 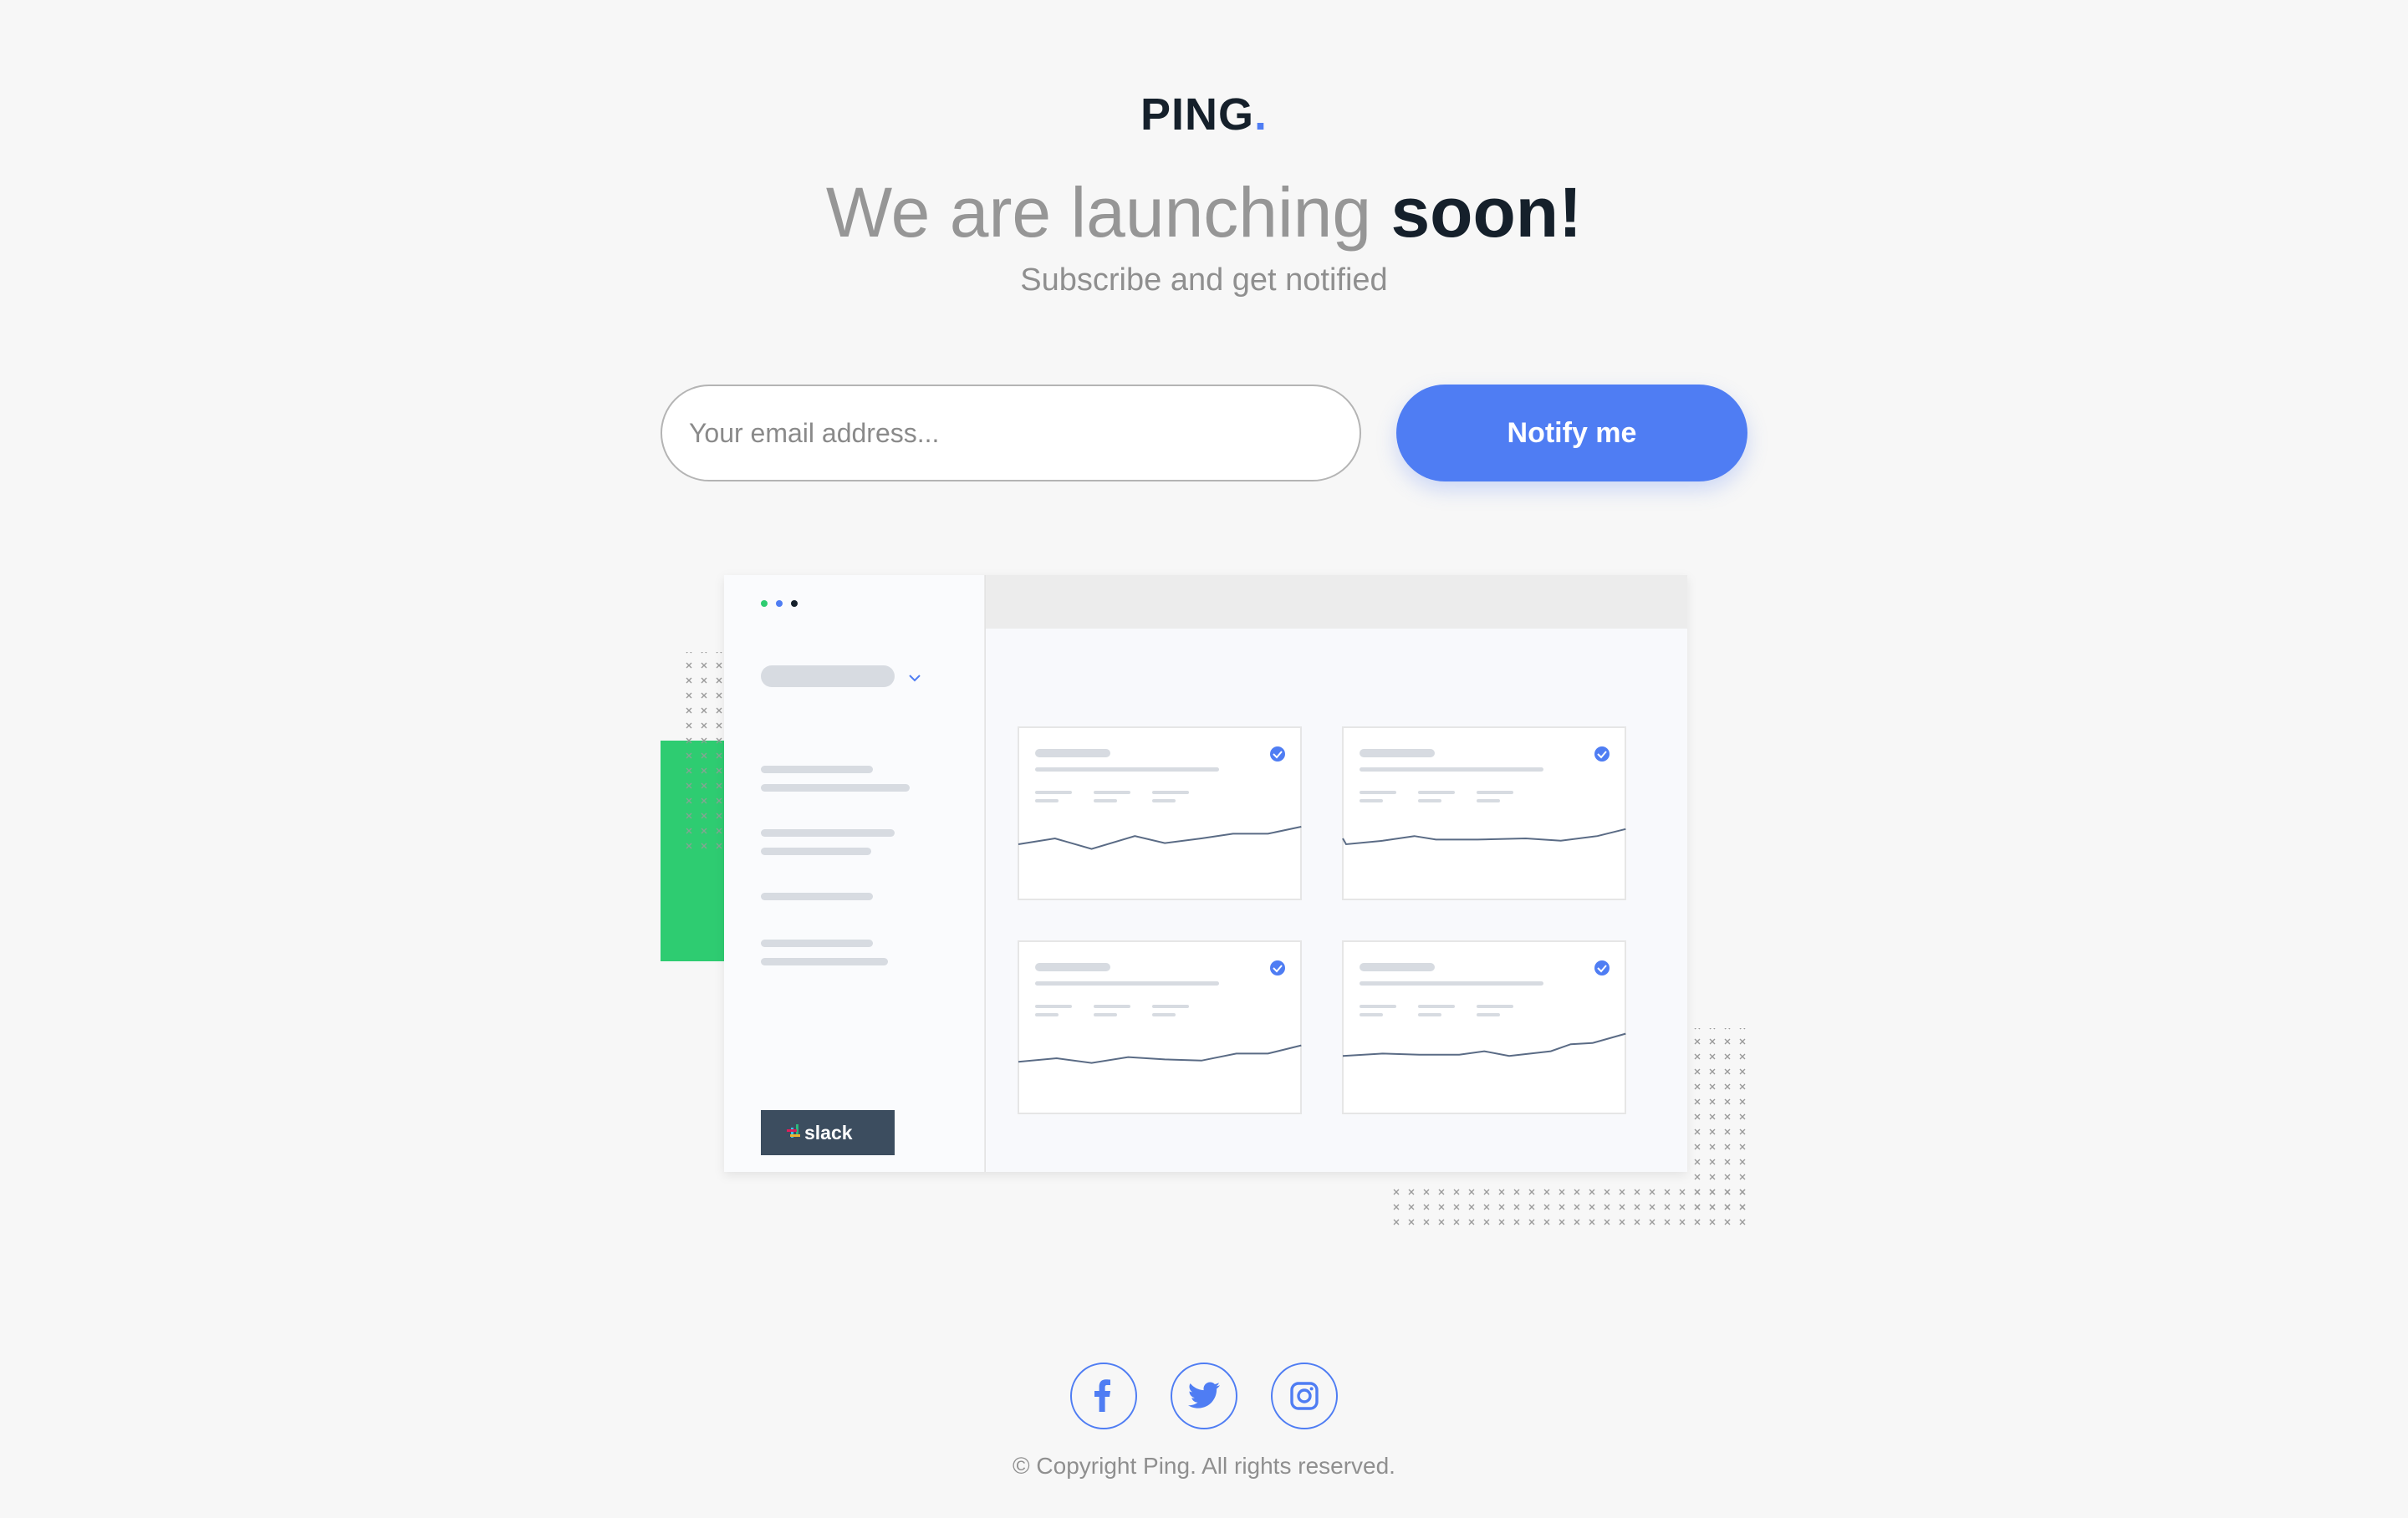 I want to click on slack-label: slack, so click(x=828, y=1133).